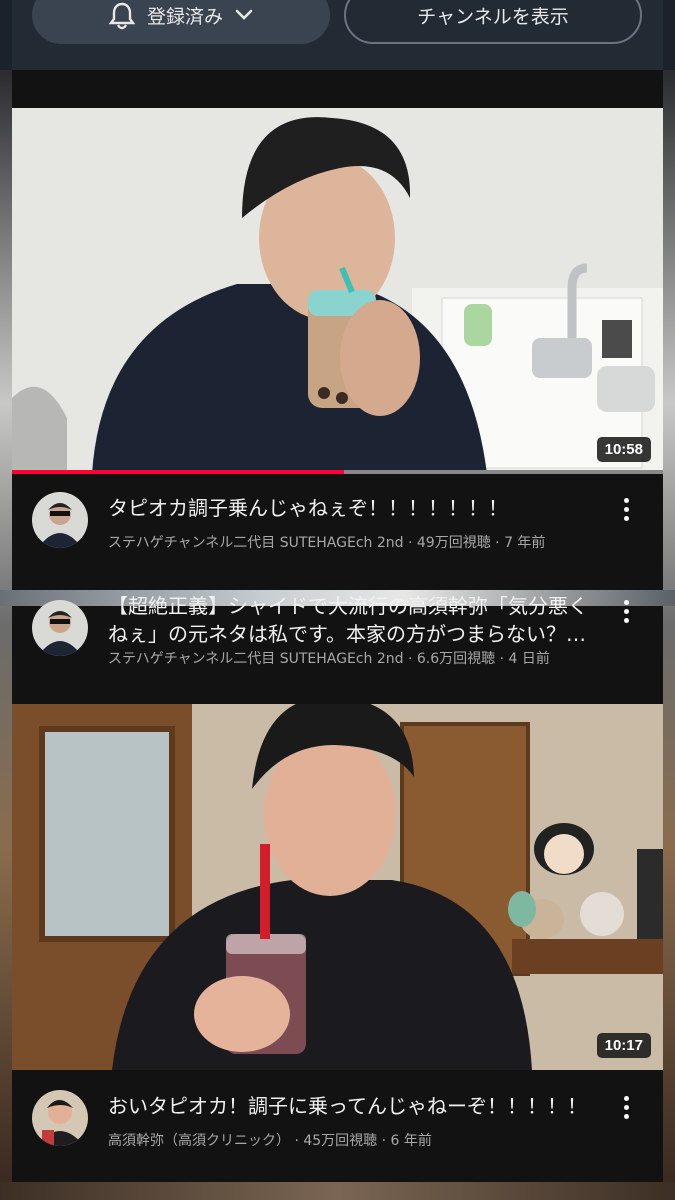 Image resolution: width=675 pixels, height=1200 pixels. Describe the element at coordinates (456, 659) in the screenshot. I see `view-count: 6.6万回視聴` at that location.